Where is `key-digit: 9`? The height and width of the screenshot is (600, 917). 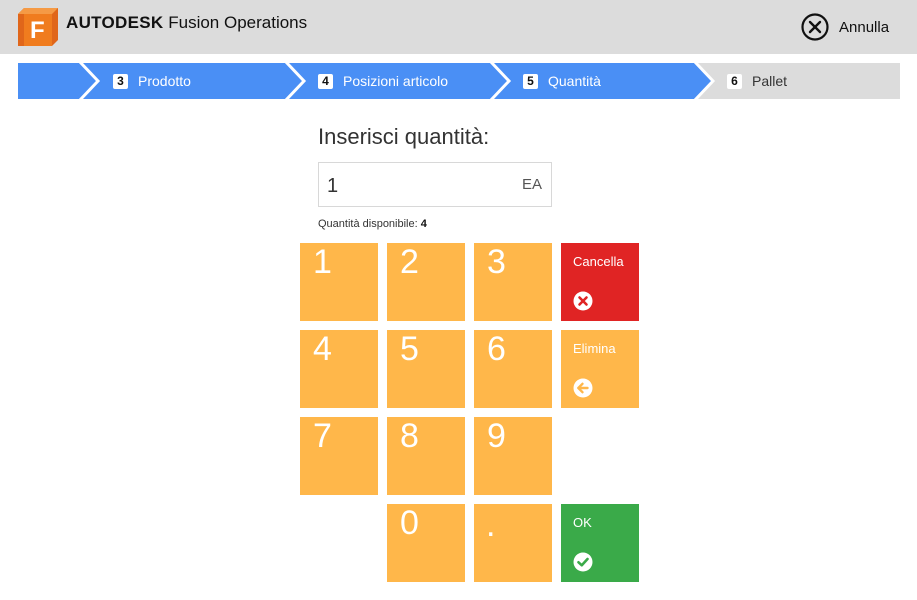
key-digit: 9 is located at coordinates (496, 436).